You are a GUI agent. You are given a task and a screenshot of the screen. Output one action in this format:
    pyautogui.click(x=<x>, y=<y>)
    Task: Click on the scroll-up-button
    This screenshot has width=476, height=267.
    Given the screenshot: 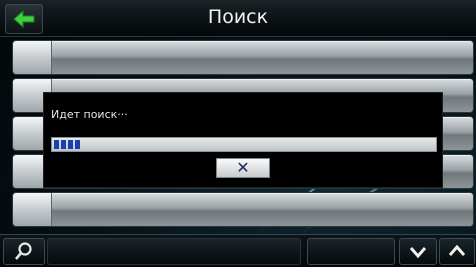 What is the action you would take?
    pyautogui.click(x=457, y=251)
    